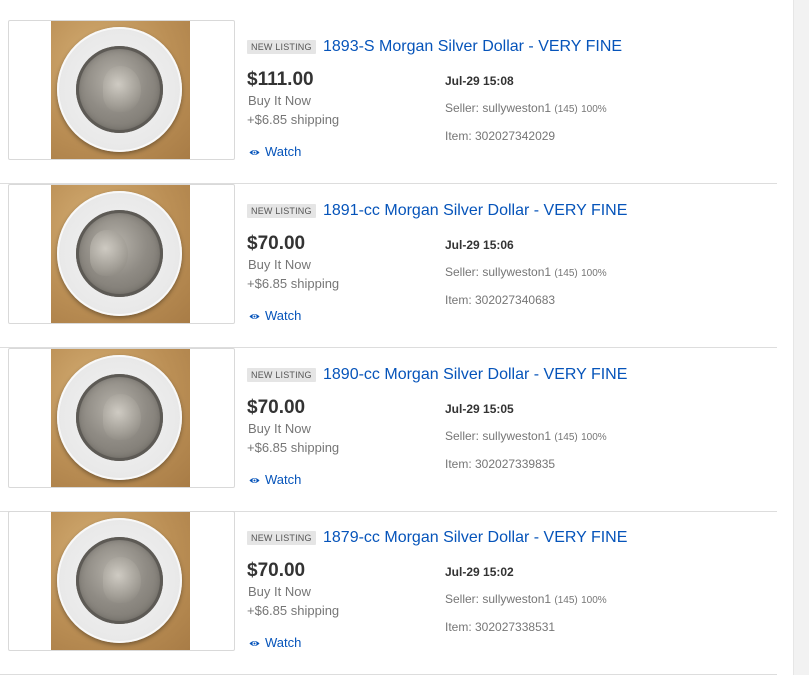 This screenshot has width=809, height=675. Describe the element at coordinates (479, 572) in the screenshot. I see `listing-date: Jul-29 15:02` at that location.